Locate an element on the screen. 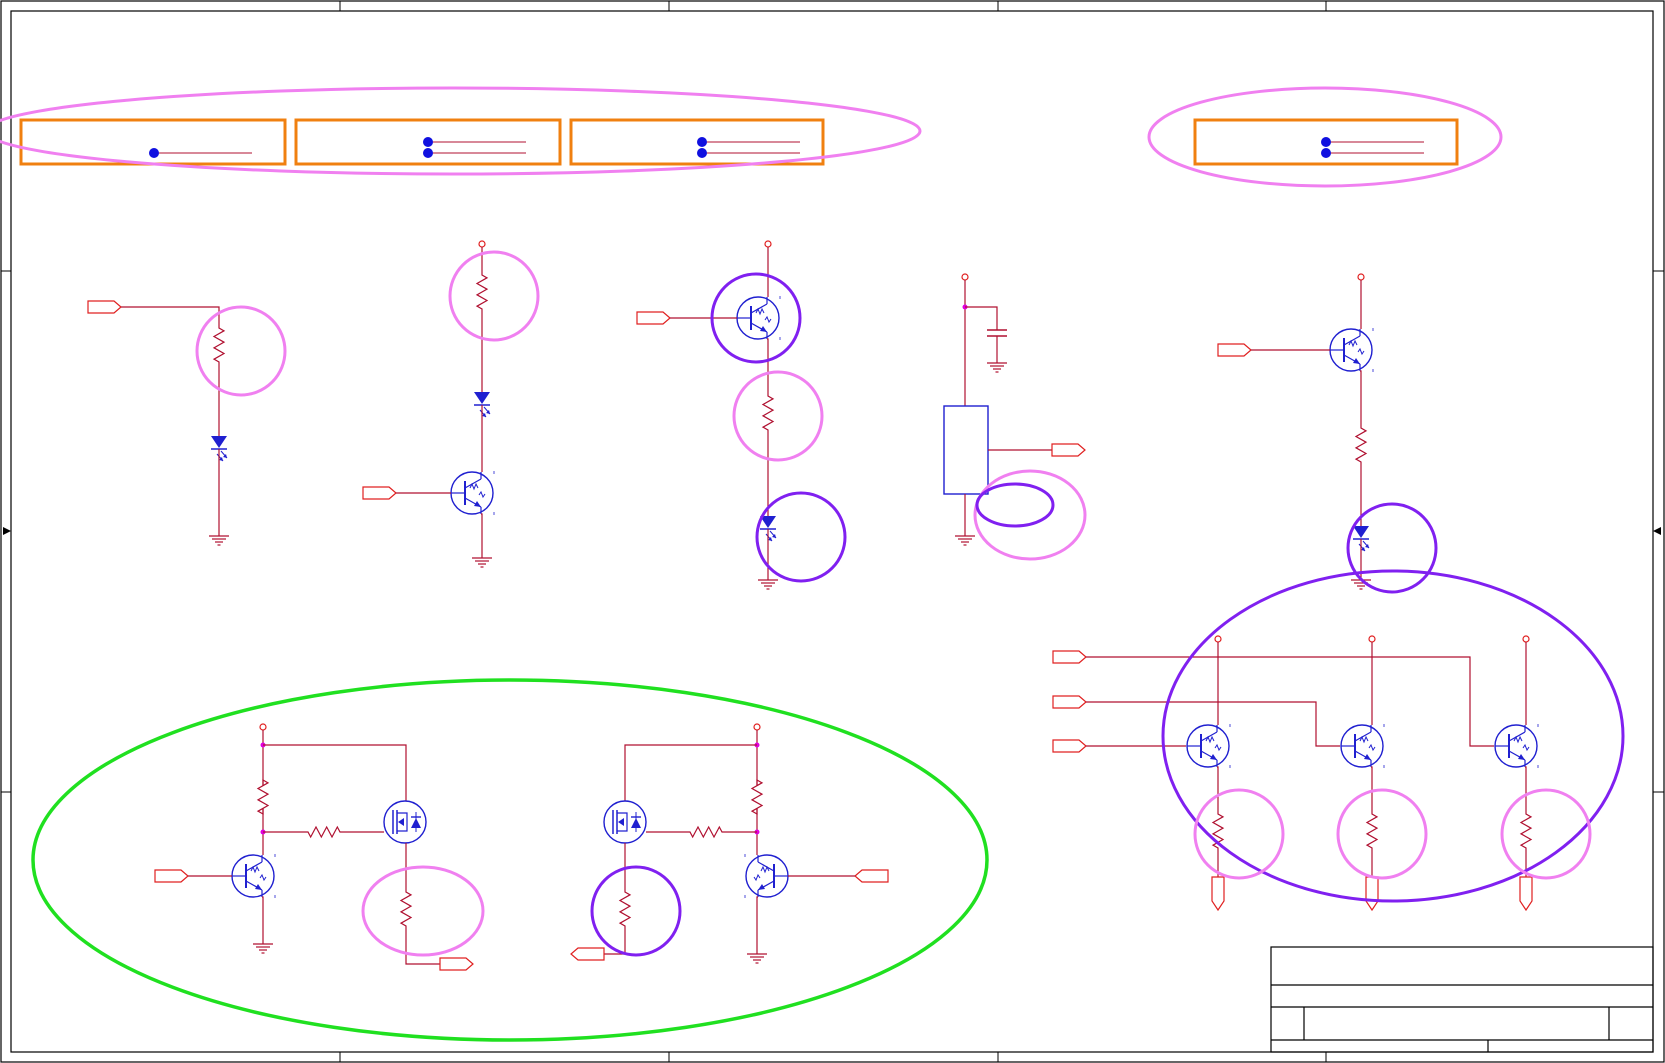  highlight-connector-right is located at coordinates (1325, 137).